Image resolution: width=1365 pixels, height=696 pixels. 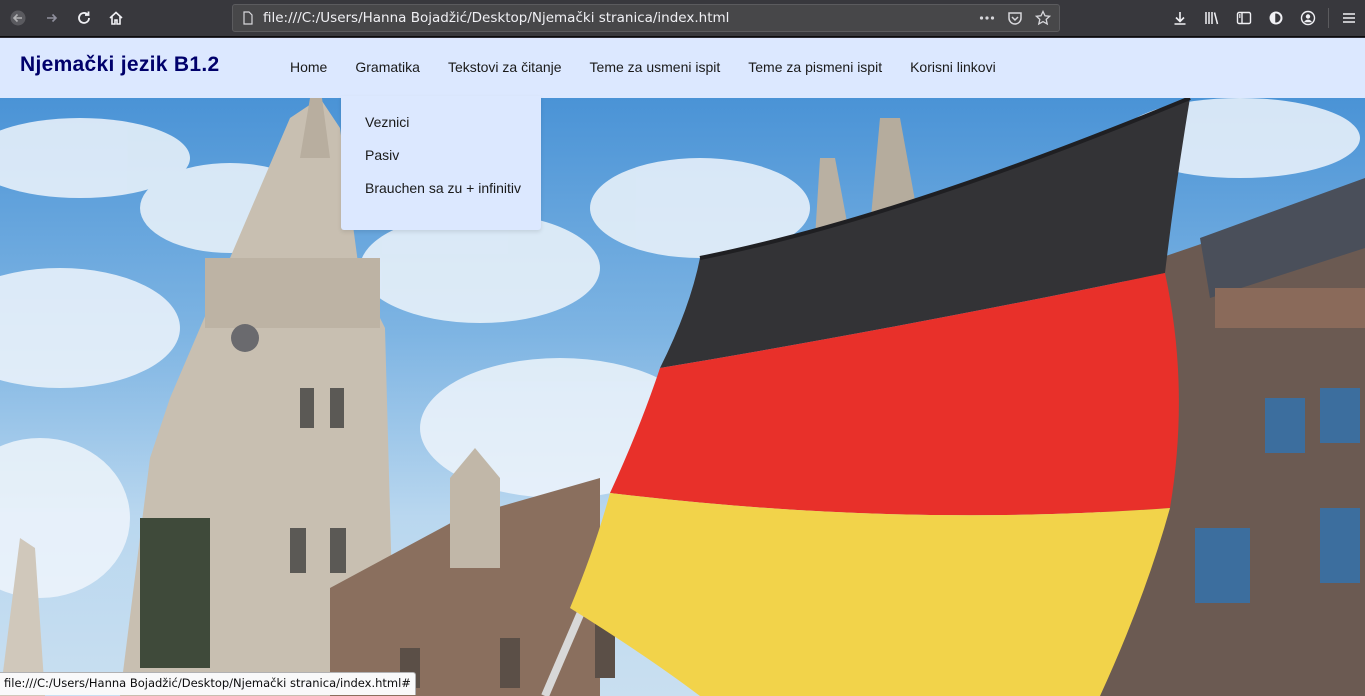 I want to click on pocket-button, so click(x=1015, y=18).